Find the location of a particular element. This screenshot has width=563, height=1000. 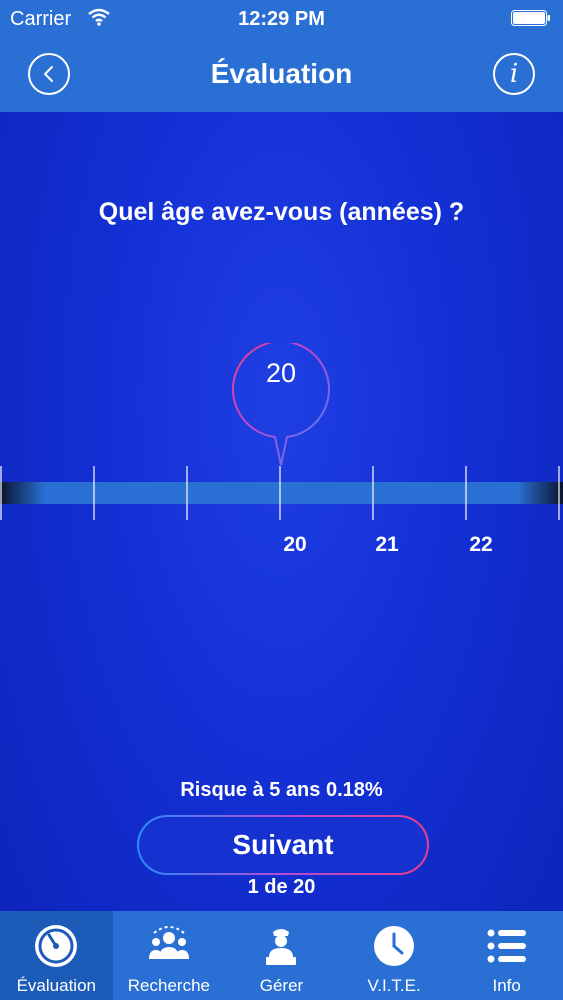

doctor-icon is located at coordinates (281, 947).